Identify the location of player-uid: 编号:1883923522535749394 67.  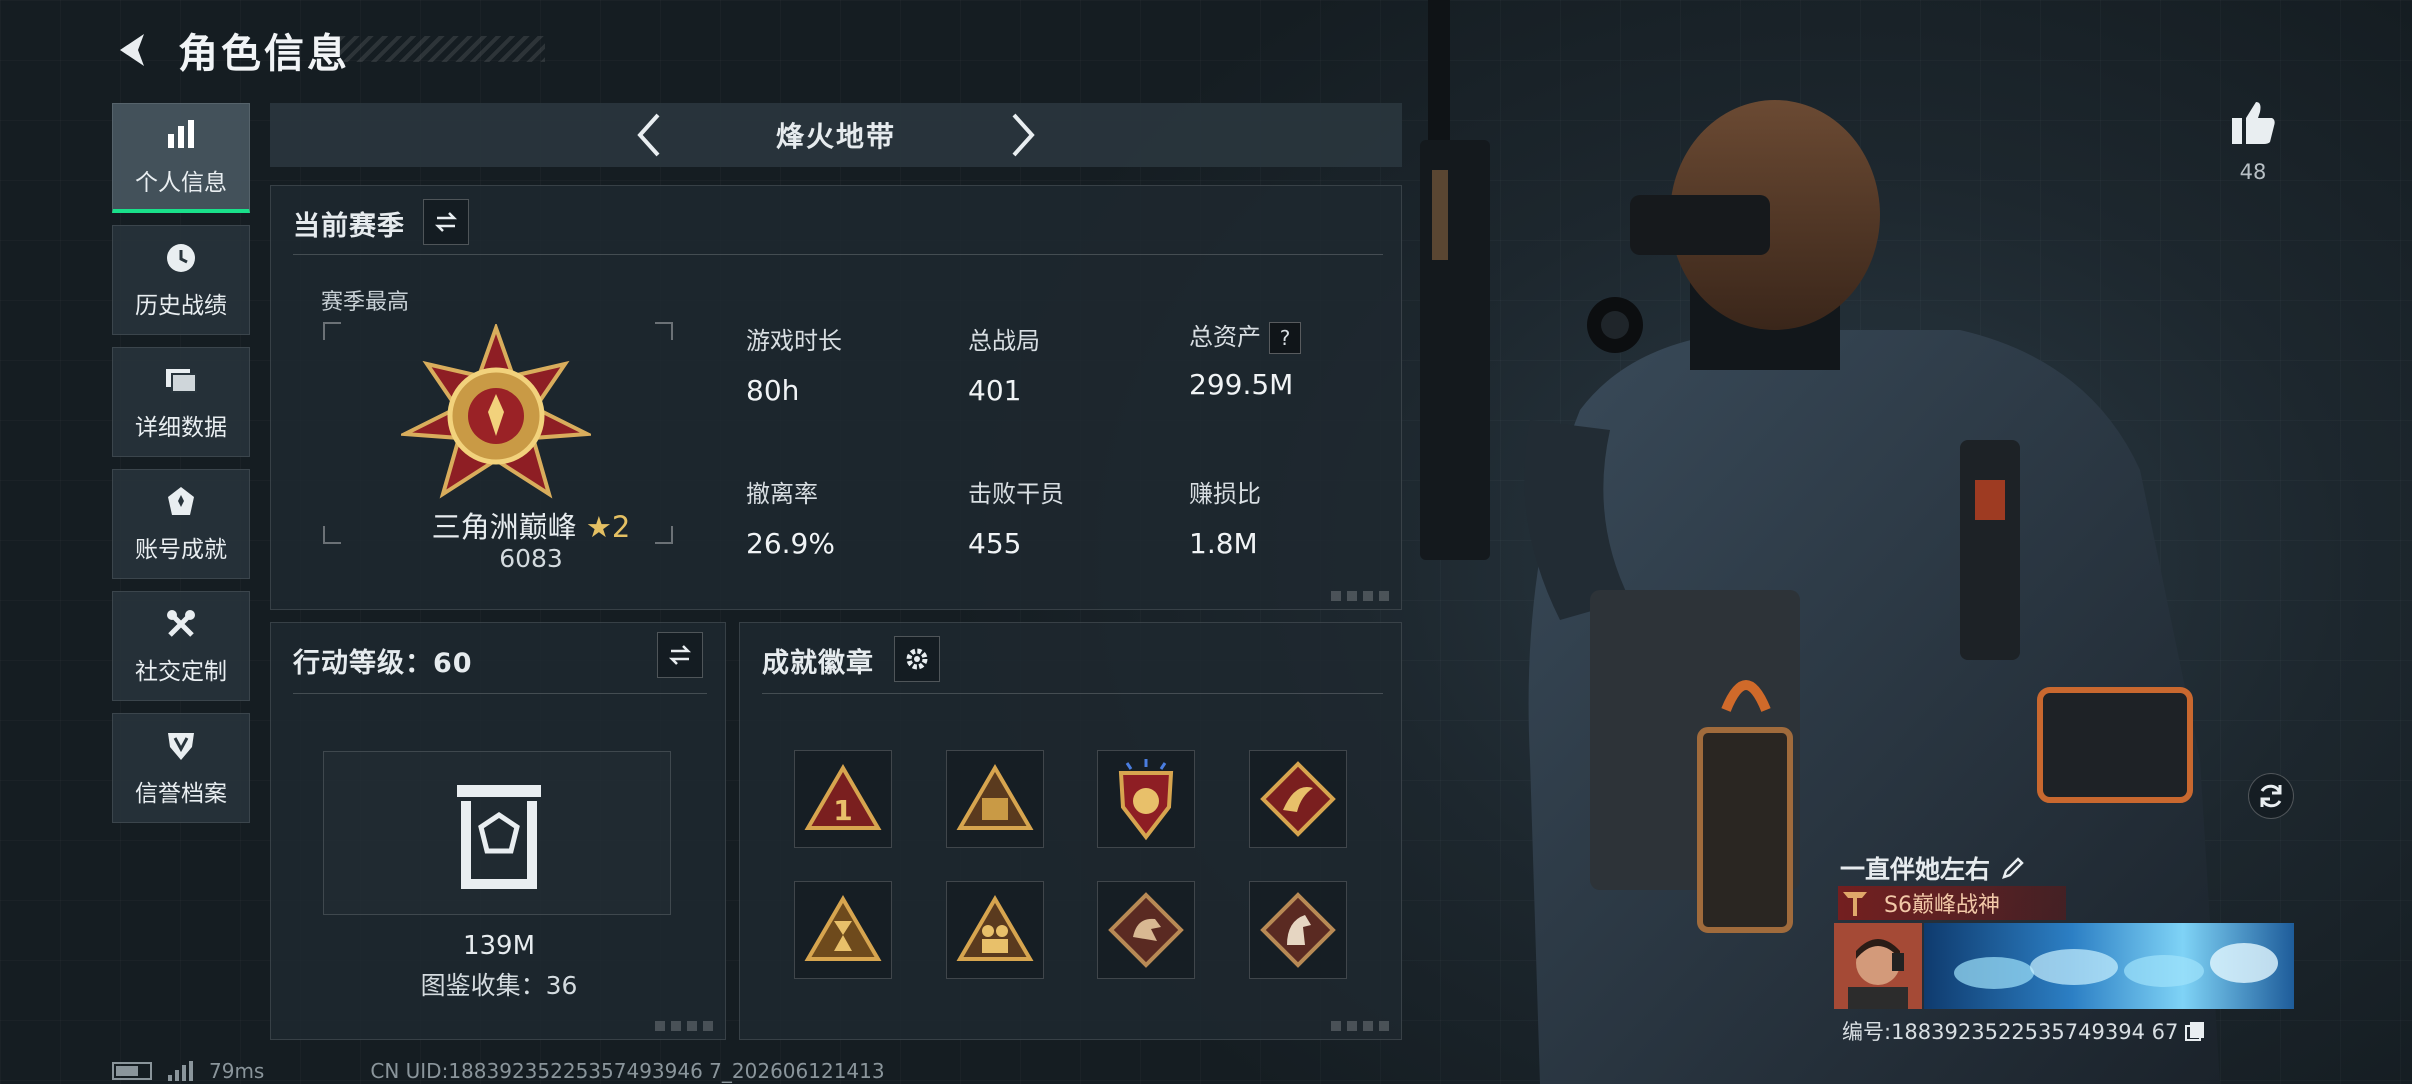
(2024, 1031).